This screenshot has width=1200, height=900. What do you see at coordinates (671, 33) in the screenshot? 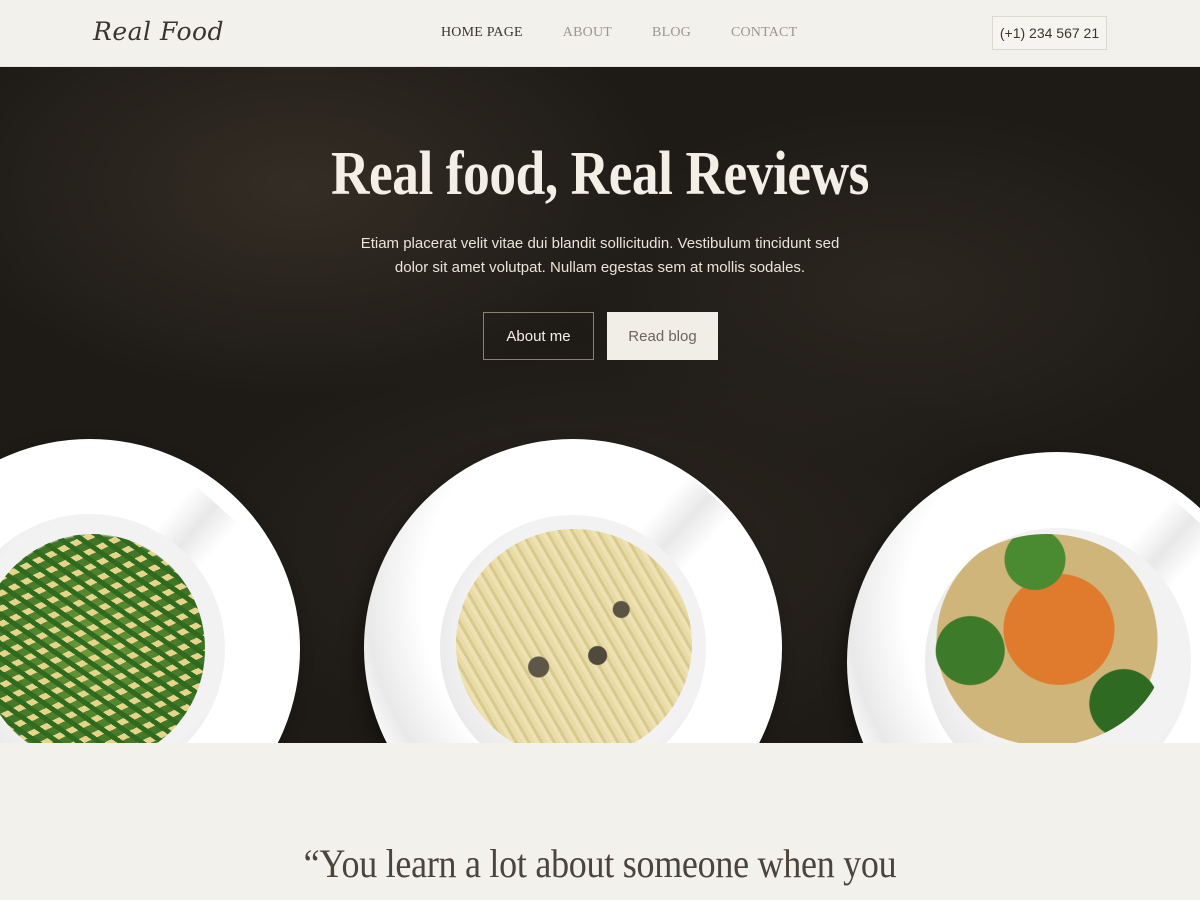
I see `nav-item-blog: BLOG` at bounding box center [671, 33].